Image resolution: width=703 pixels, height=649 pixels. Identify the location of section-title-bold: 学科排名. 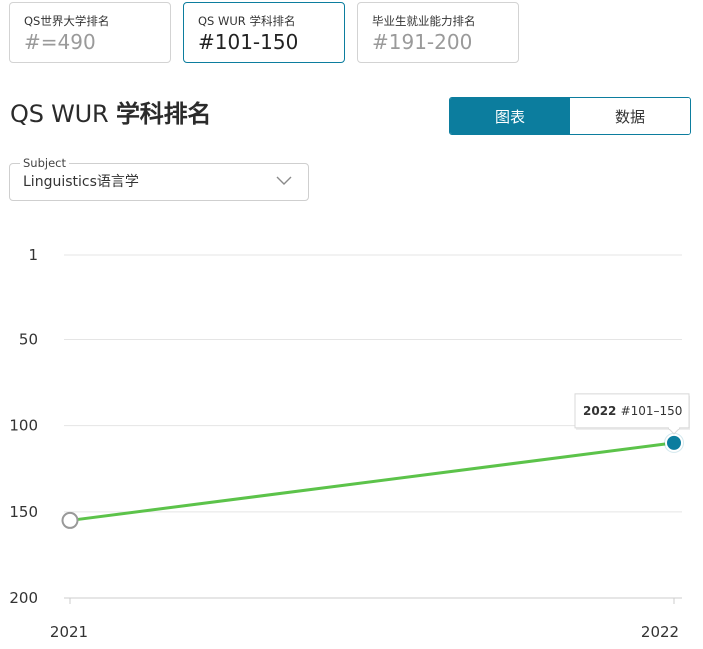
(163, 114).